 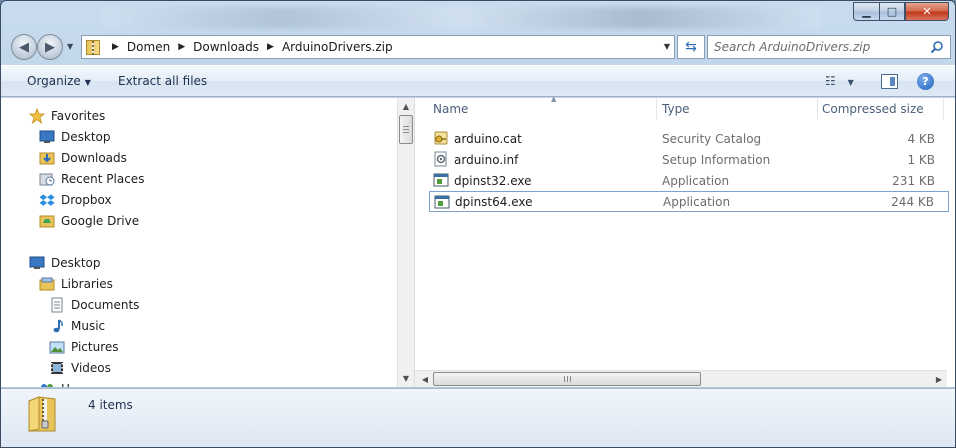 What do you see at coordinates (162, 81) in the screenshot?
I see `extract-all-button: Extract all files` at bounding box center [162, 81].